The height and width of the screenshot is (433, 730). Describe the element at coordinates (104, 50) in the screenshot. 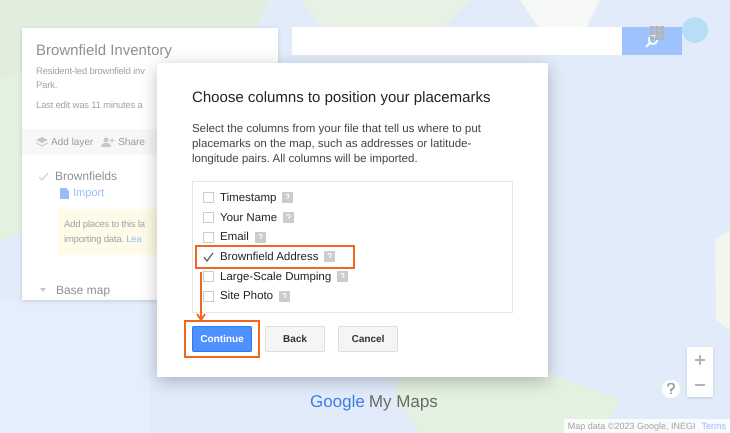

I see `map-title: Brownfield Inventory` at that location.